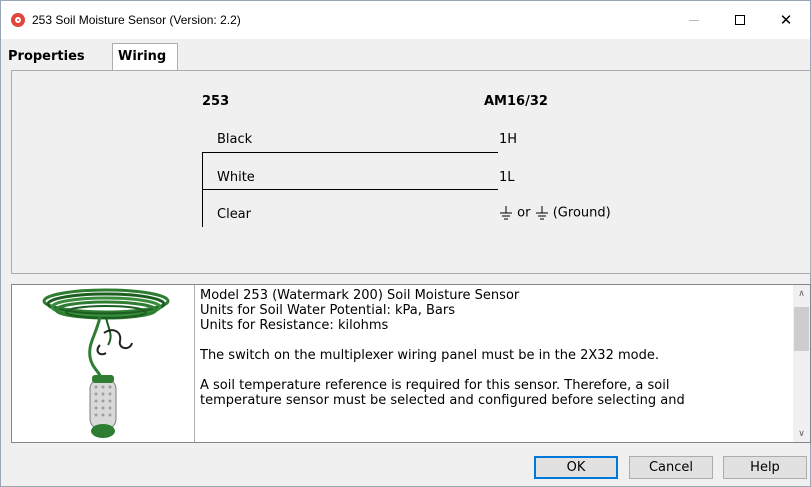  Describe the element at coordinates (524, 213) in the screenshot. I see `ground-or-text: or` at that location.